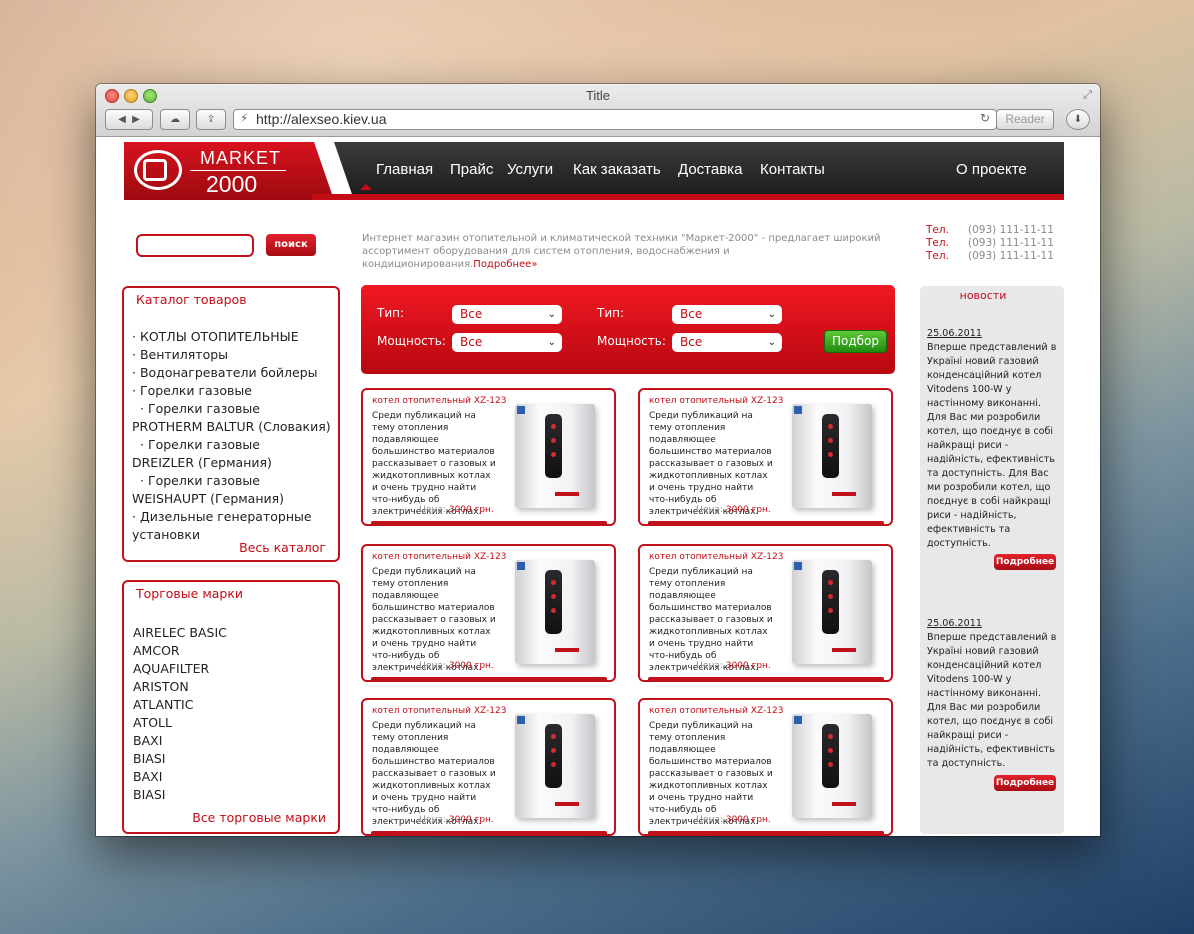  What do you see at coordinates (180, 687) in the screenshot?
I see `brand-item: ARISTON` at bounding box center [180, 687].